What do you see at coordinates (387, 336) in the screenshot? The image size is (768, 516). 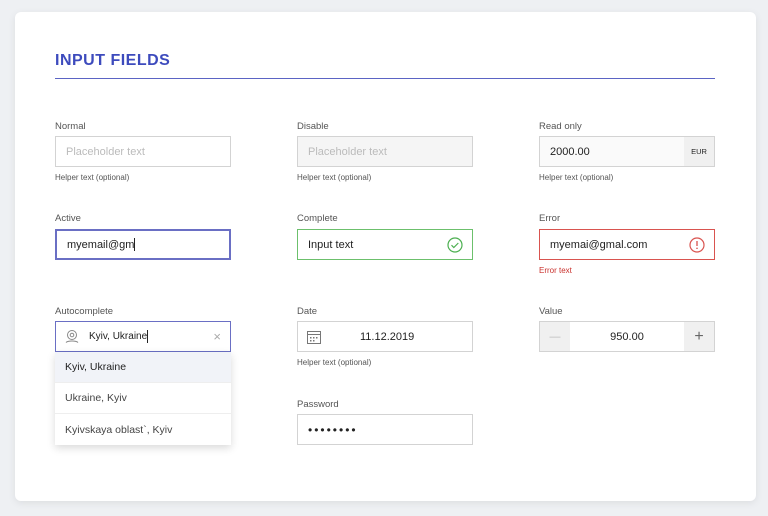 I see `date-value: 11.12.2019` at bounding box center [387, 336].